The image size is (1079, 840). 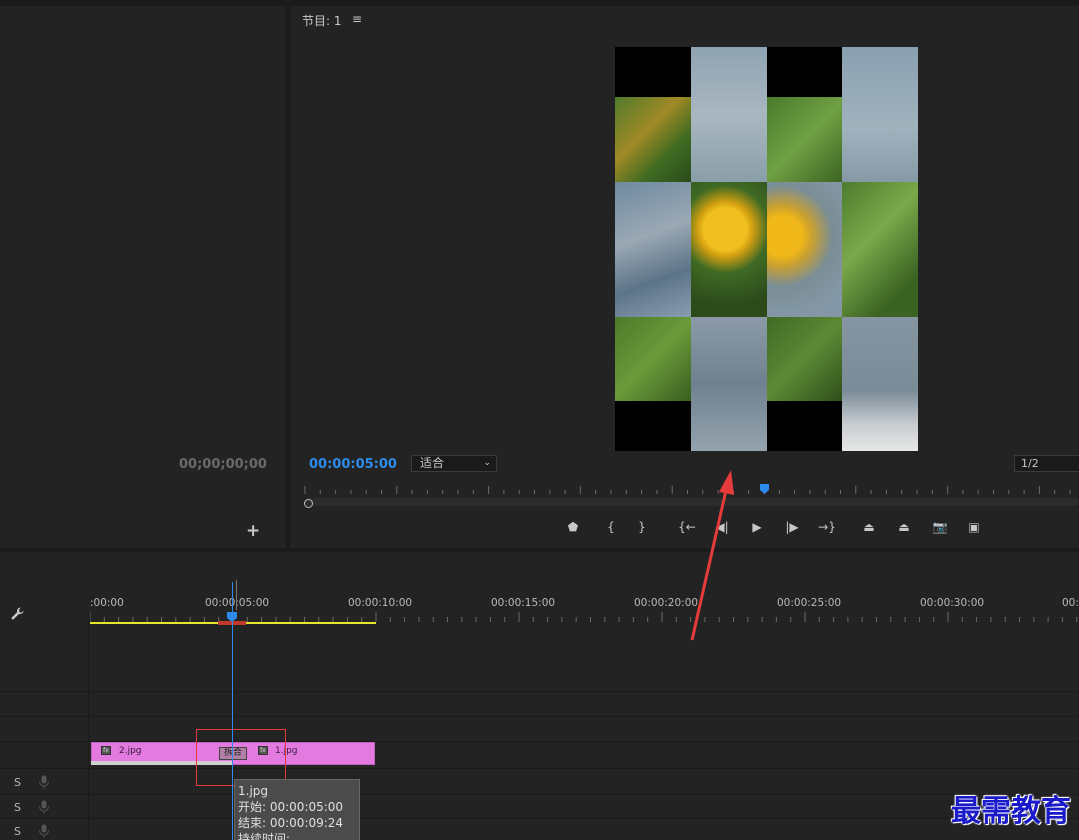 I want to click on program-playhead, so click(x=764, y=489).